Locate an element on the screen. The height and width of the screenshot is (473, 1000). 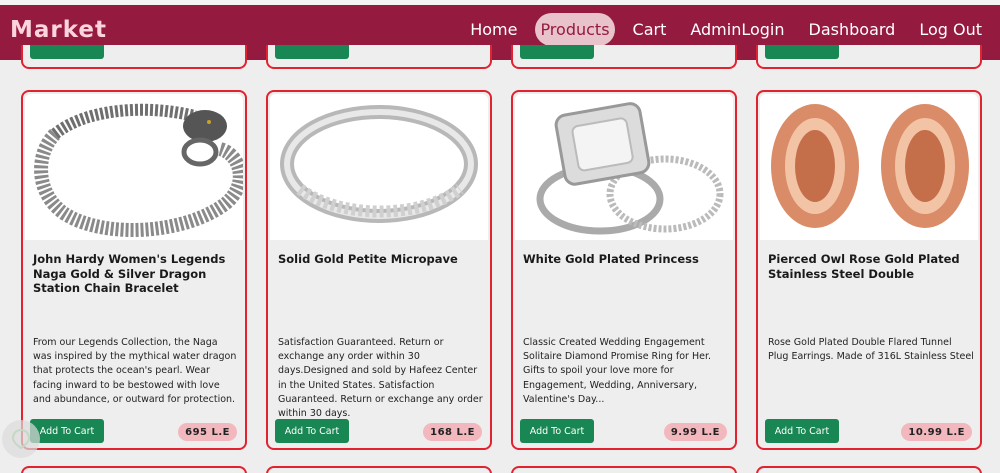
price-badge: 168 L.E is located at coordinates (452, 432).